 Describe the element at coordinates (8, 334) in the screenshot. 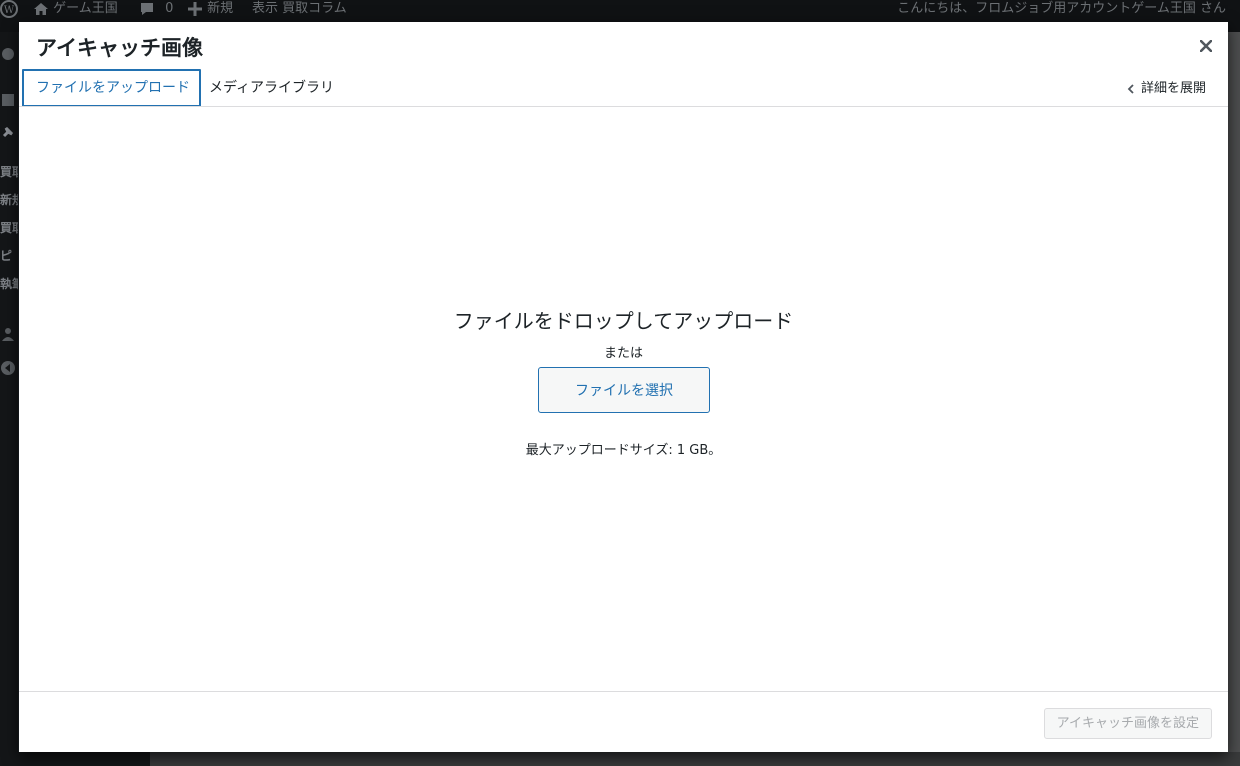

I see `user-icon` at that location.